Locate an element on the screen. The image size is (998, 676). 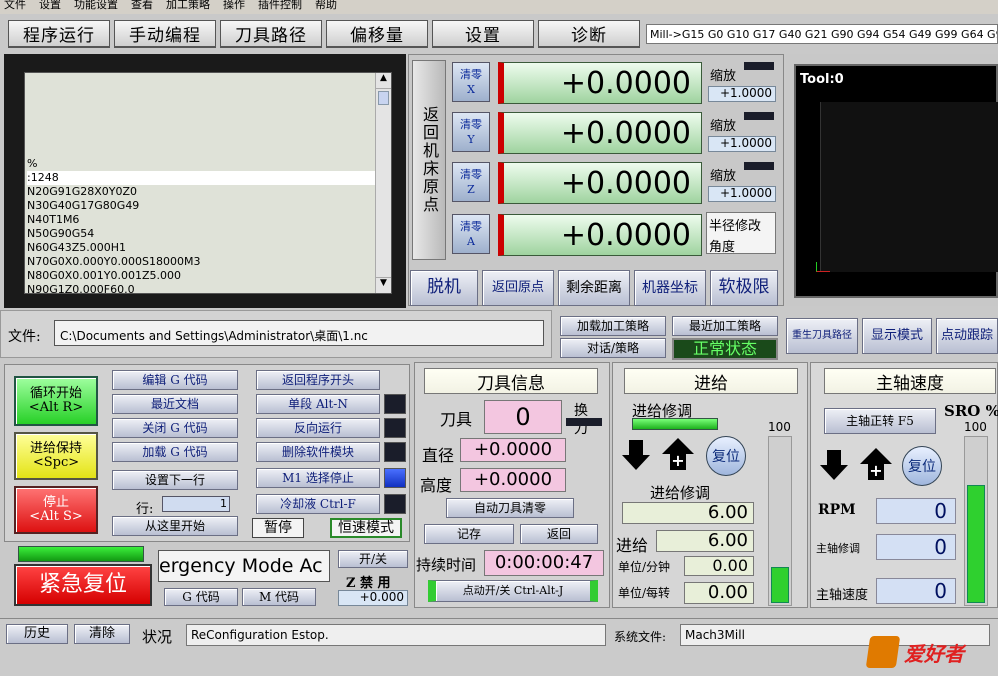
dro-y: +0.0000 is located at coordinates (600, 133).